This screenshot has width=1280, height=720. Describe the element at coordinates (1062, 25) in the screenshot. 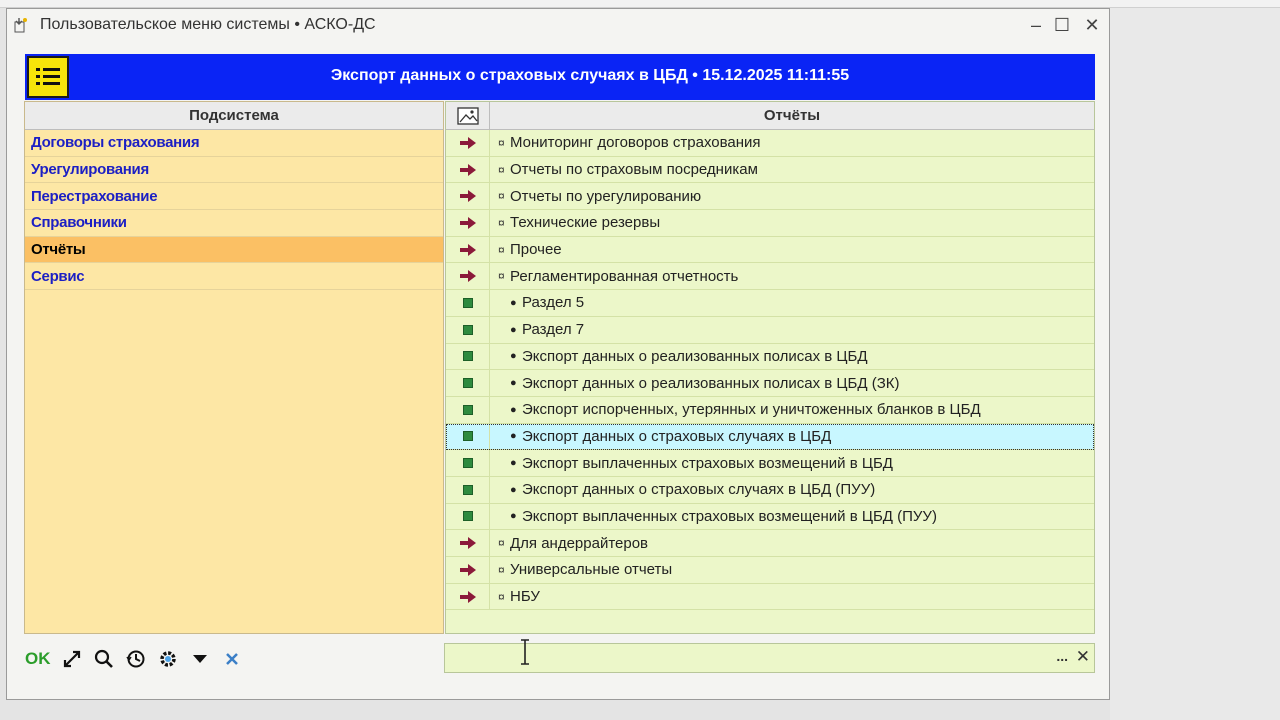

I see `maximize-button: ☐` at that location.